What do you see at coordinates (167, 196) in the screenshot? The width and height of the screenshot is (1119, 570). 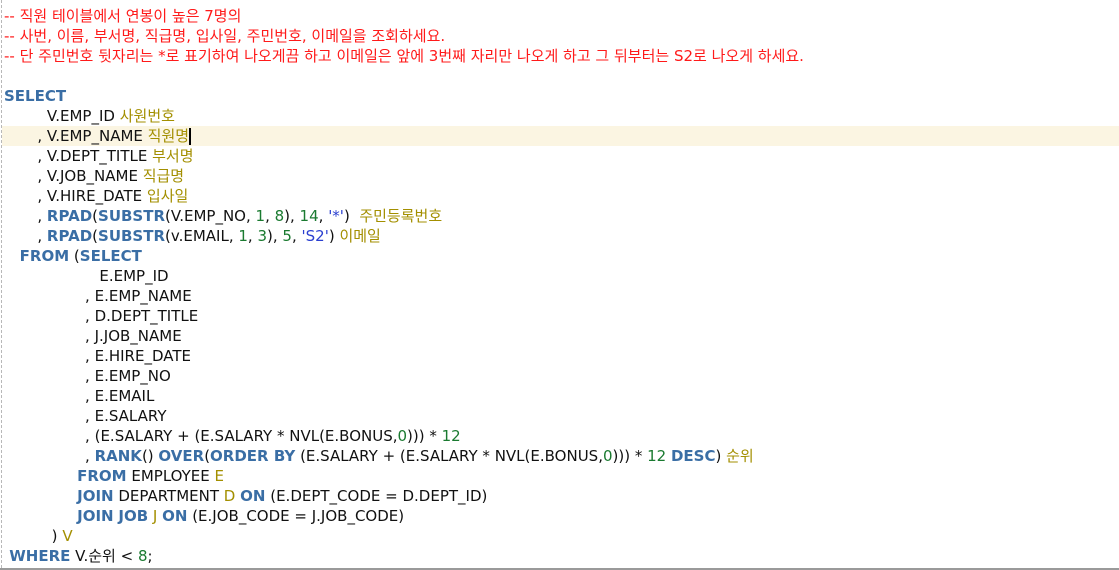 I see `column-alias: 입사일` at bounding box center [167, 196].